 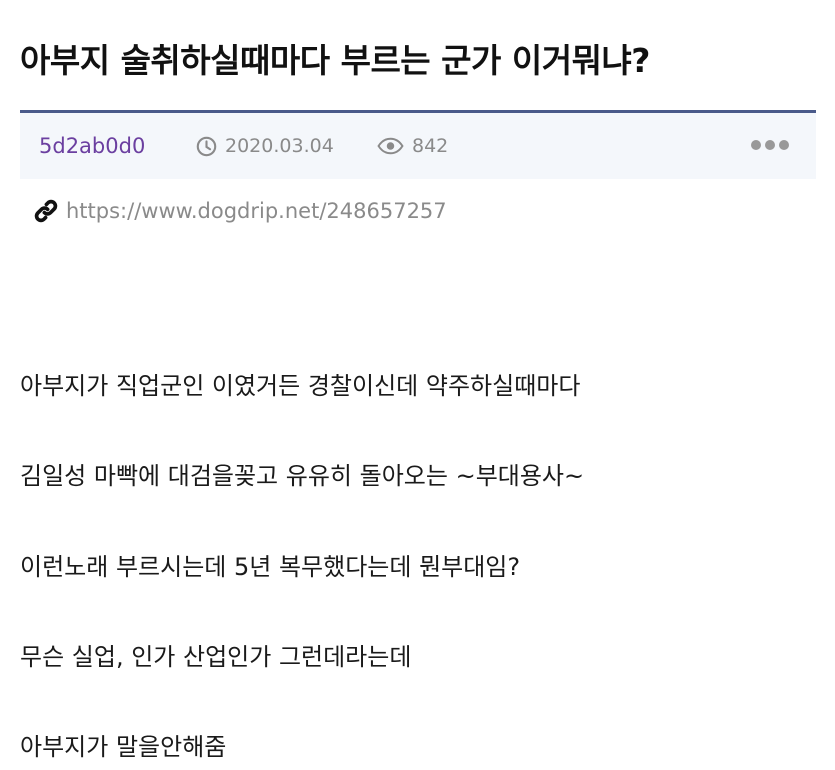 I want to click on more-options-button, so click(x=770, y=145).